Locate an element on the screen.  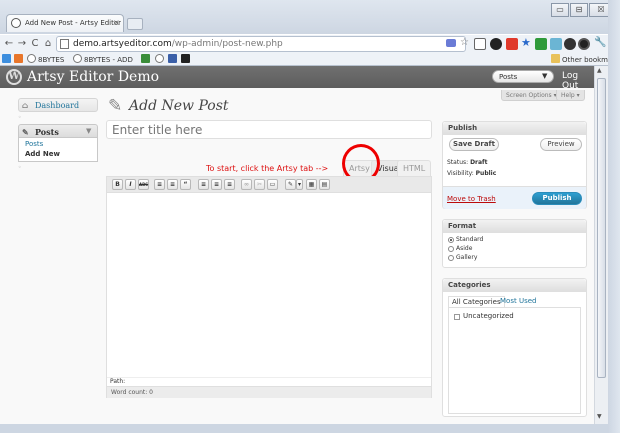
tab-all-categories: All Categories is located at coordinates (476, 301).